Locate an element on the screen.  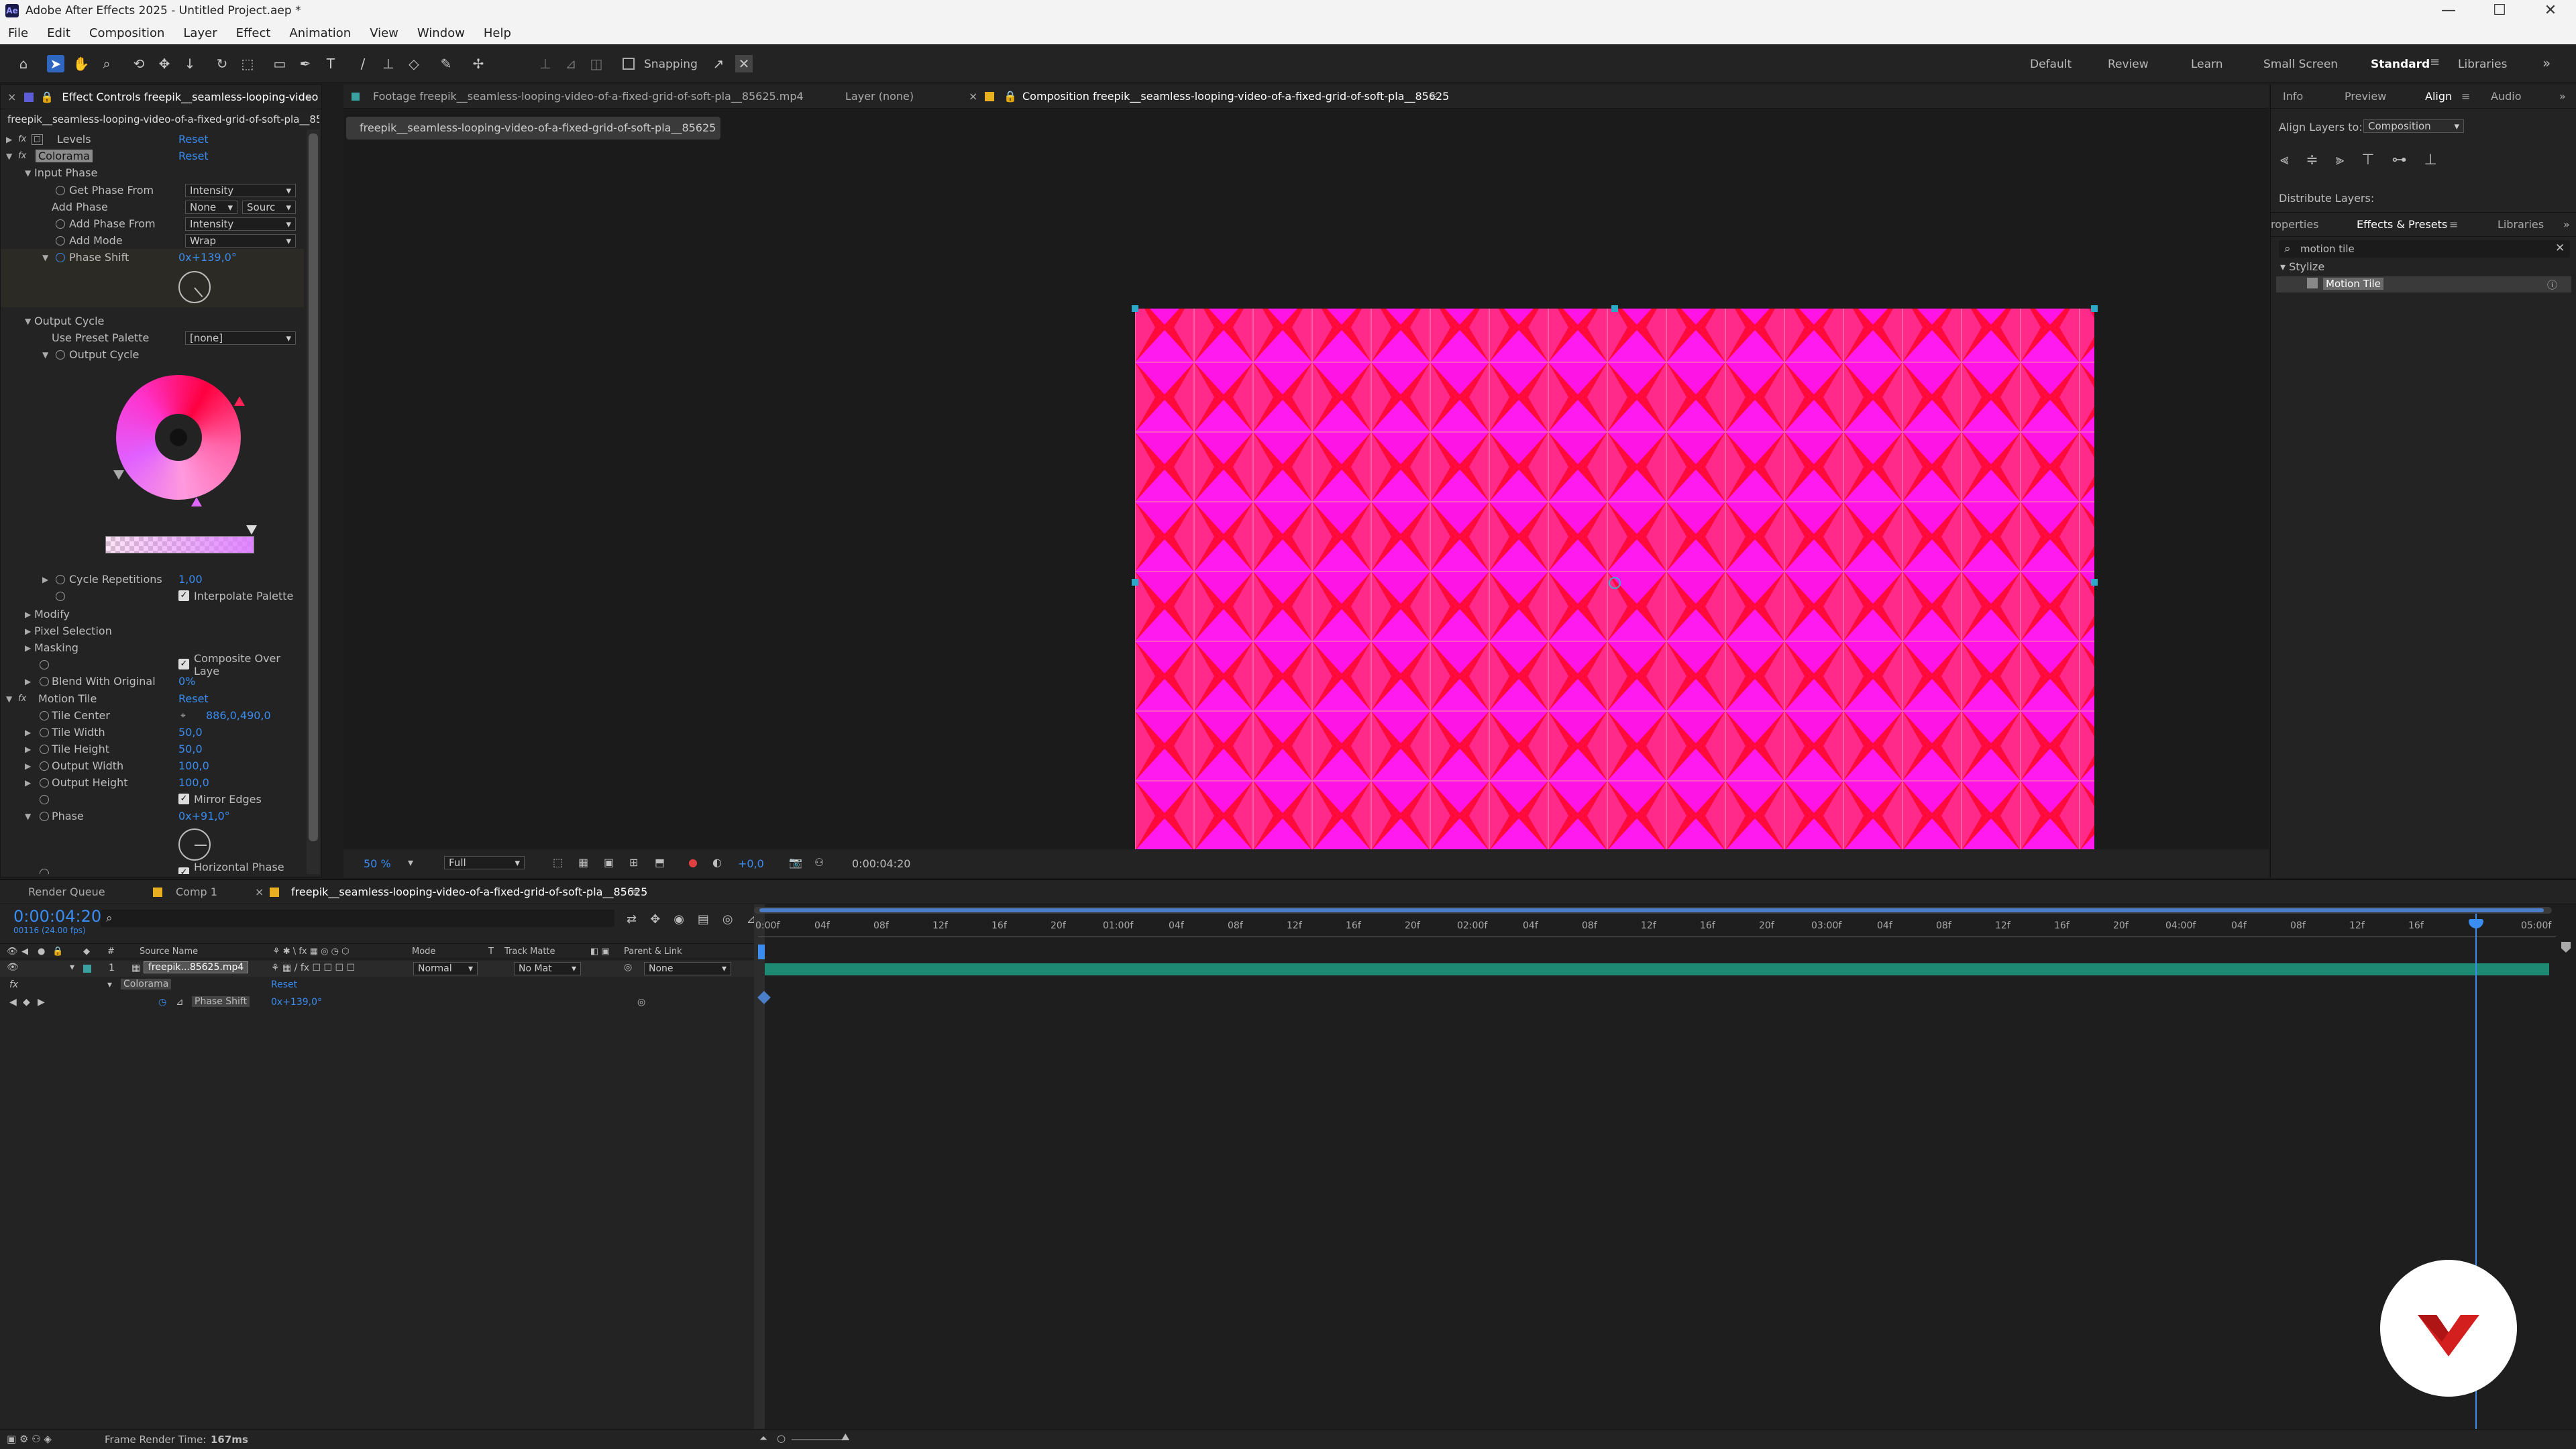
workspace-overflow-icon: » is located at coordinates (2546, 63).